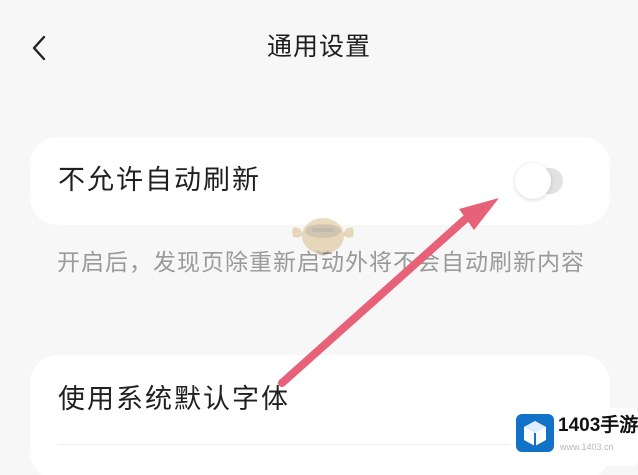 The width and height of the screenshot is (638, 475). Describe the element at coordinates (323, 237) in the screenshot. I see `watermark-graphic` at that location.